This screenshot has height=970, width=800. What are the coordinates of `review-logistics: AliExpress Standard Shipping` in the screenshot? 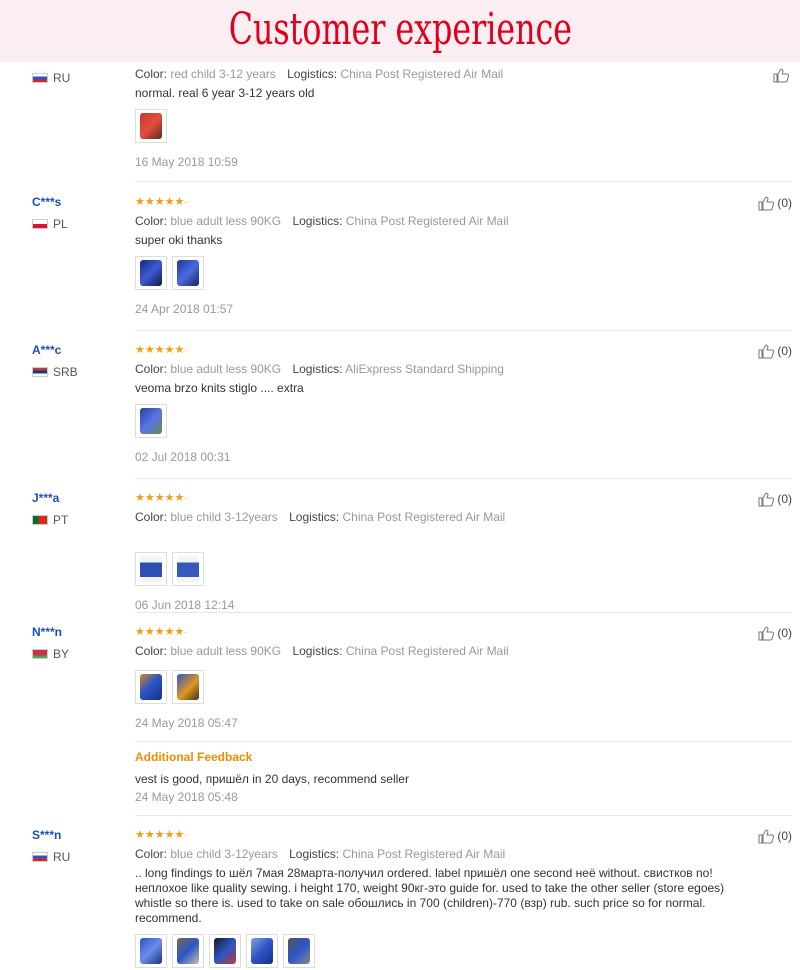 It's located at (424, 369).